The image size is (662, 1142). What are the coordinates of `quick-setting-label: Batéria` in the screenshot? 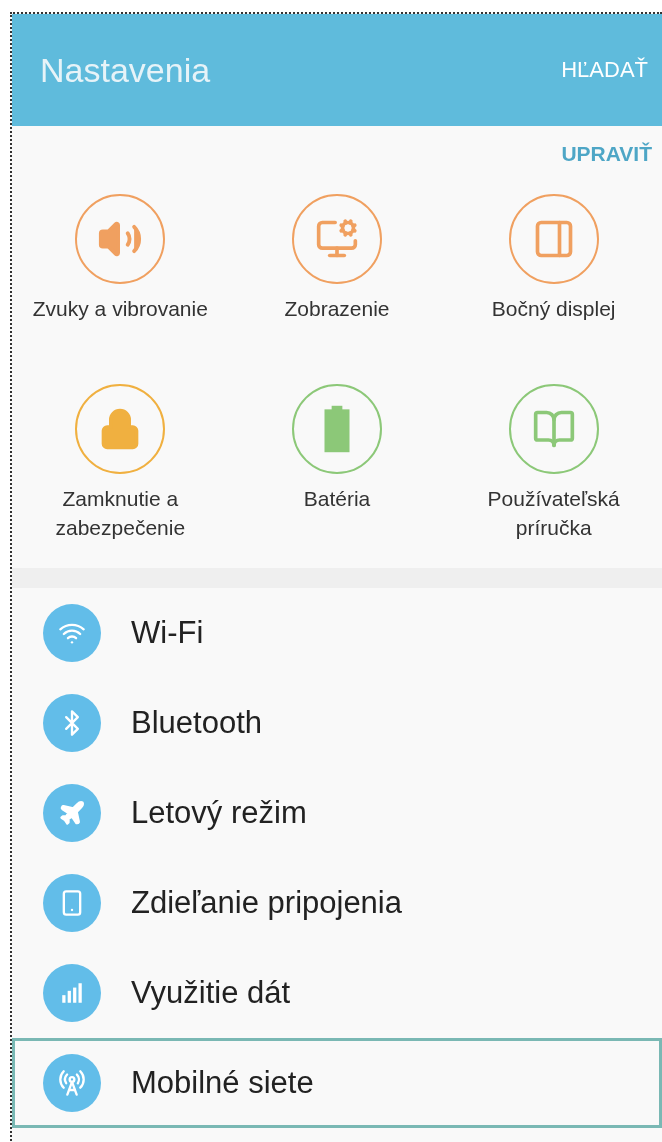 It's located at (337, 499).